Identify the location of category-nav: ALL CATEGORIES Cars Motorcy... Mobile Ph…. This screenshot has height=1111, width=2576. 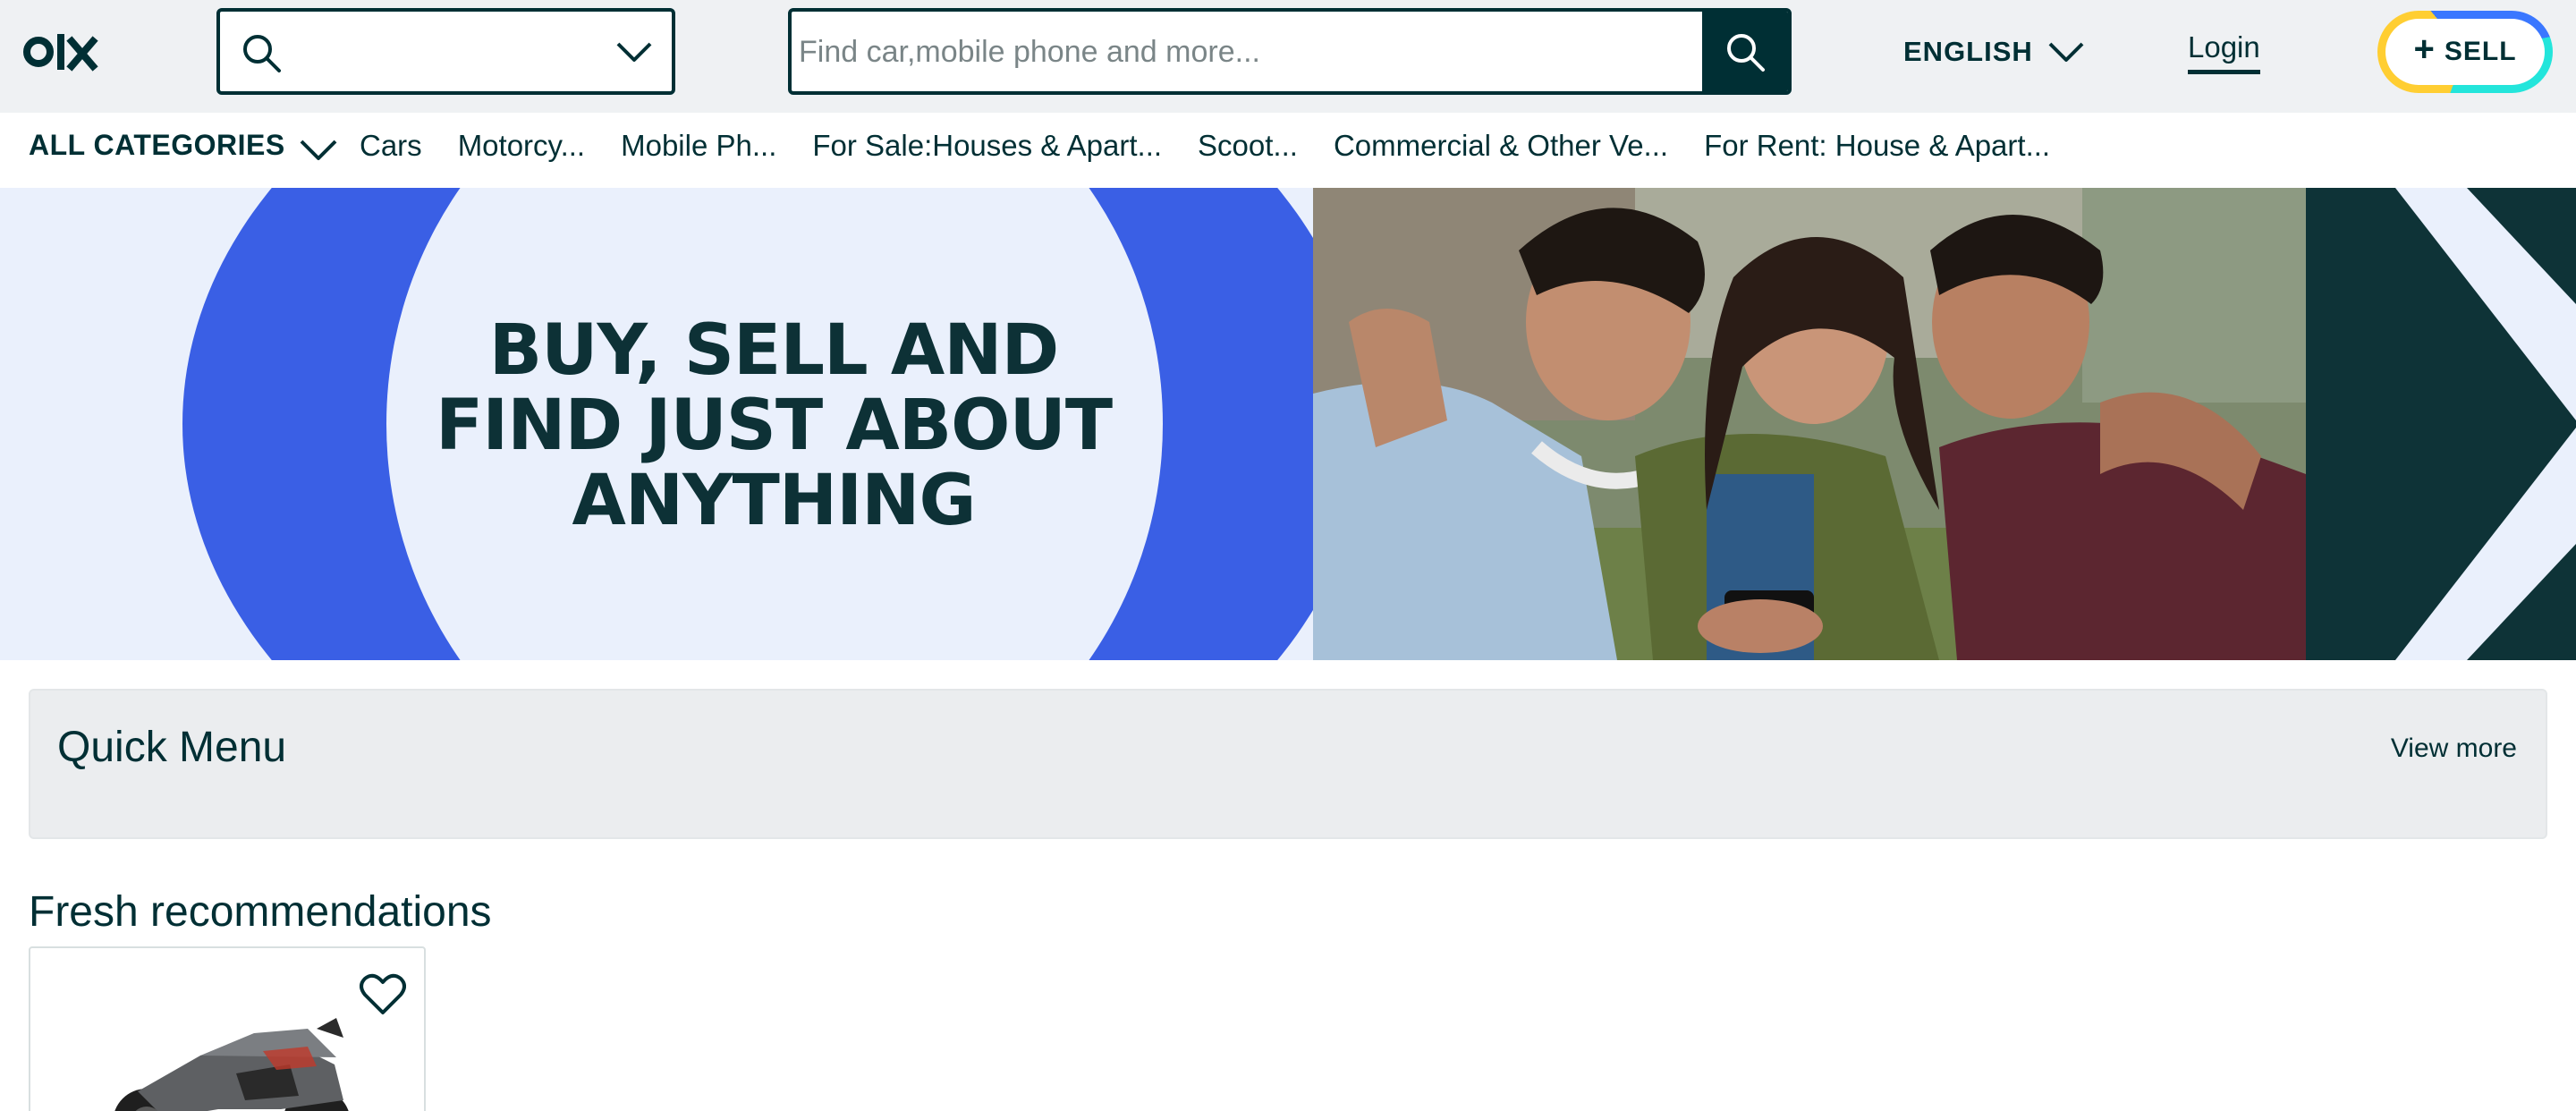
(1288, 150).